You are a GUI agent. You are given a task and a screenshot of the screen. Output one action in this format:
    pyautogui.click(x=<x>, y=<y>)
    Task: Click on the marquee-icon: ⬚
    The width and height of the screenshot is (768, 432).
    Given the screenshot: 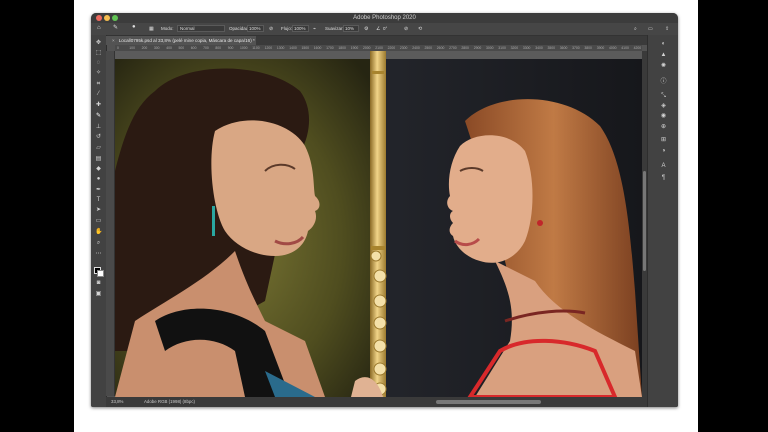 What is the action you would take?
    pyautogui.click(x=98, y=53)
    